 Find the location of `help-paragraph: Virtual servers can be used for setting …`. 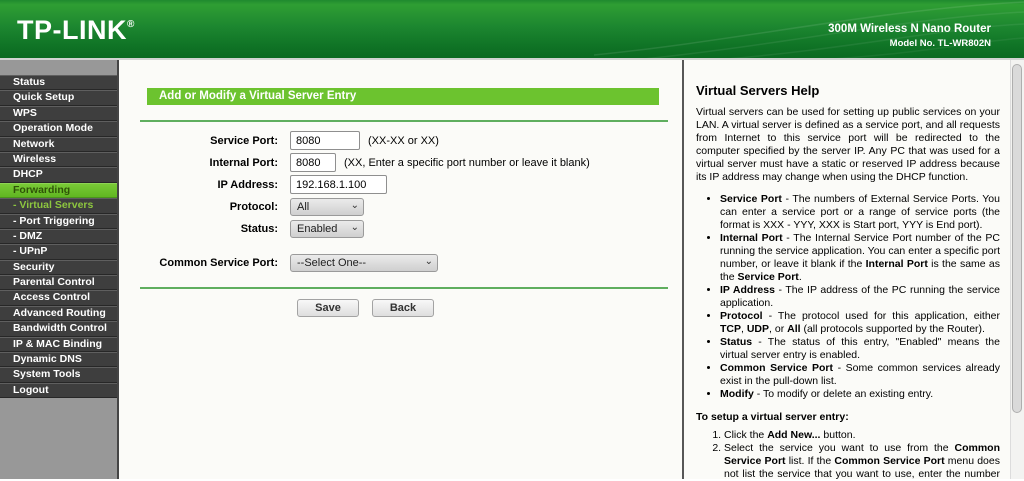

help-paragraph: Virtual servers can be used for setting … is located at coordinates (848, 144).